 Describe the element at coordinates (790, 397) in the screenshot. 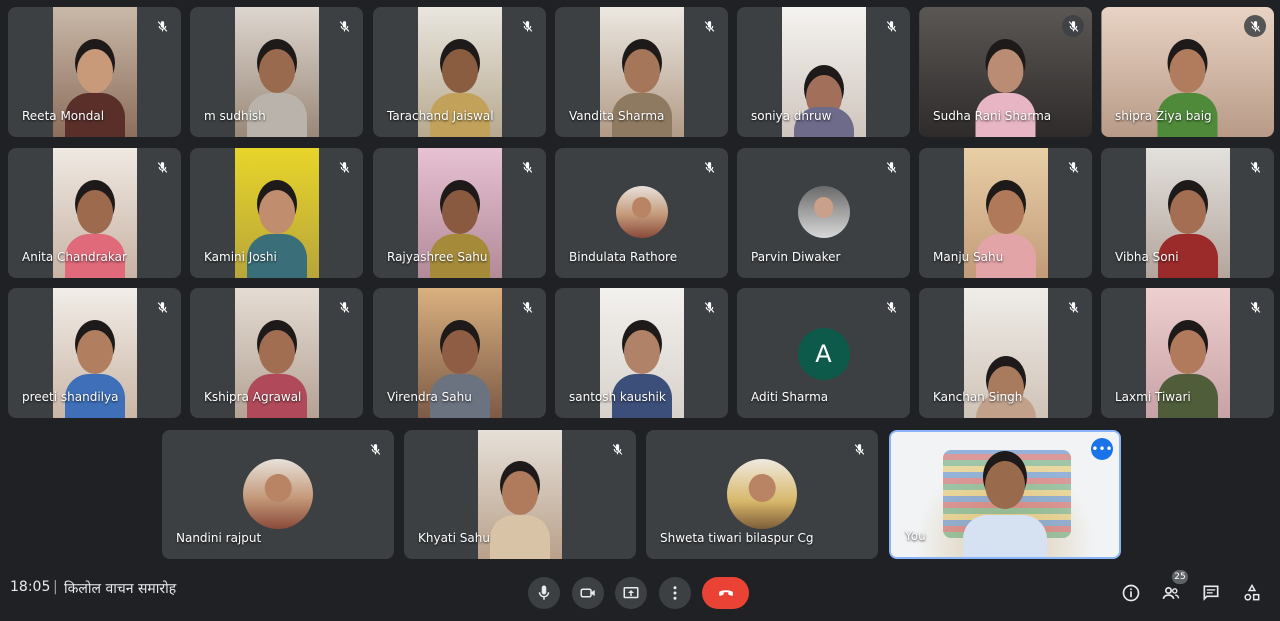

I see `participant-name: Aditi Sharma` at that location.